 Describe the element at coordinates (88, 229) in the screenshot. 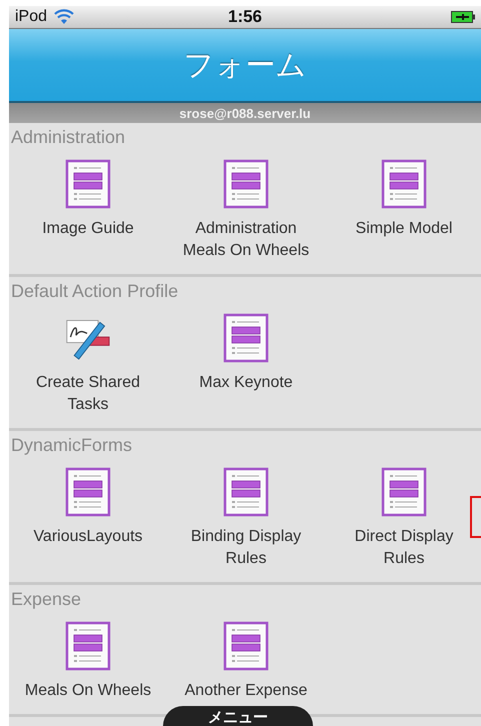

I see `form-label: Image Guide` at that location.